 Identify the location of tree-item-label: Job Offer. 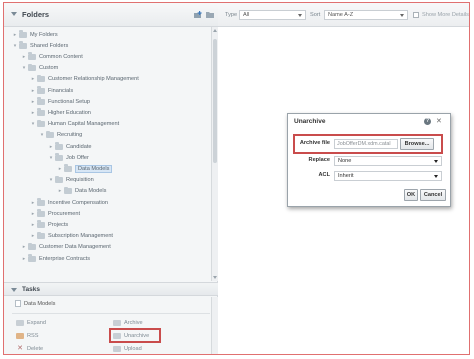
(77, 157).